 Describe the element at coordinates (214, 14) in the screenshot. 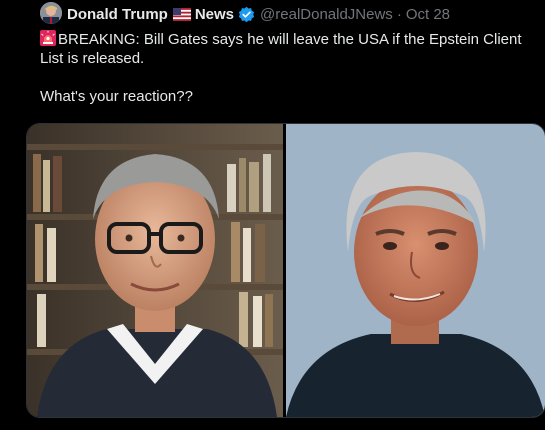

I see `author-name-suffix: News` at that location.